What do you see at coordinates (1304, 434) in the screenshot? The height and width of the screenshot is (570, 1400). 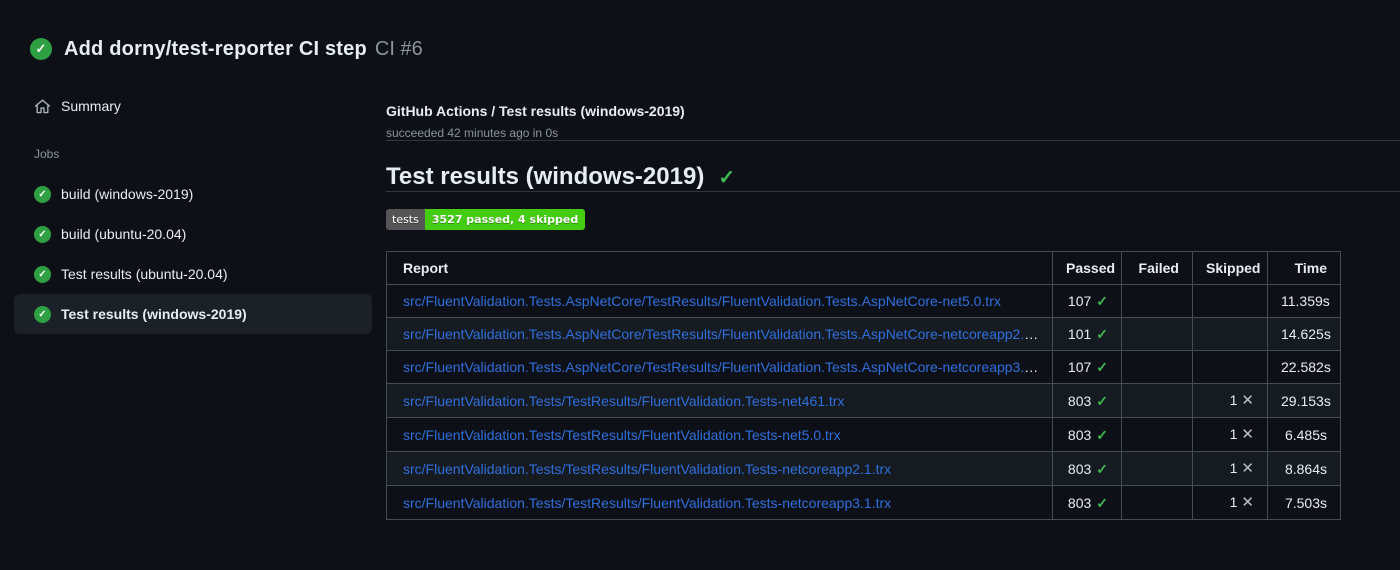 I see `time-cell: 6.485s` at bounding box center [1304, 434].